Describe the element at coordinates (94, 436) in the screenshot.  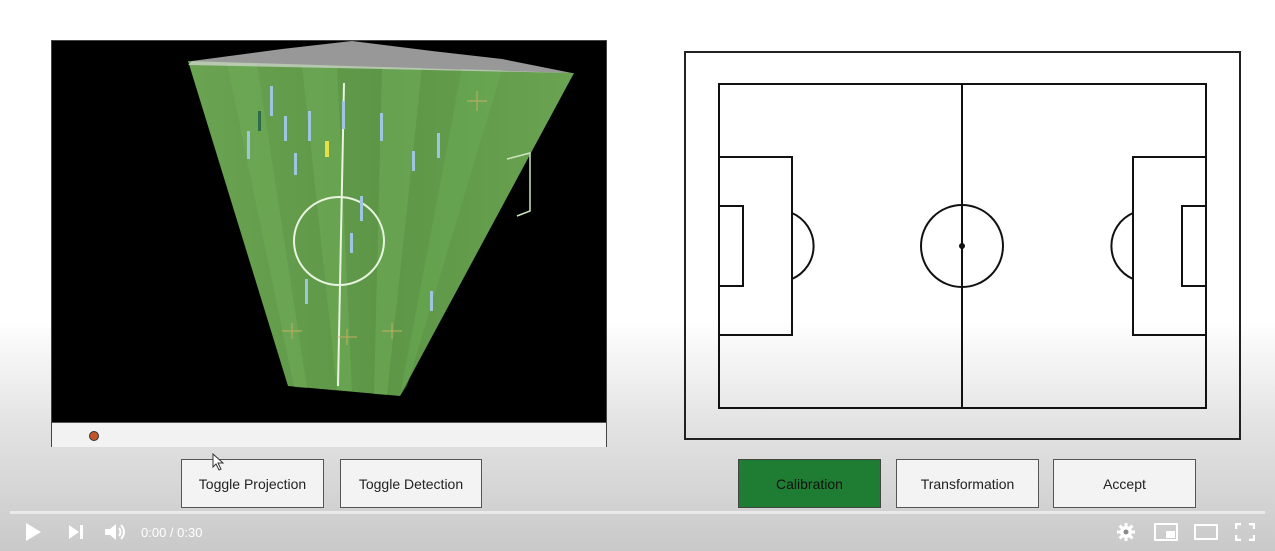
I see `position-marker` at that location.